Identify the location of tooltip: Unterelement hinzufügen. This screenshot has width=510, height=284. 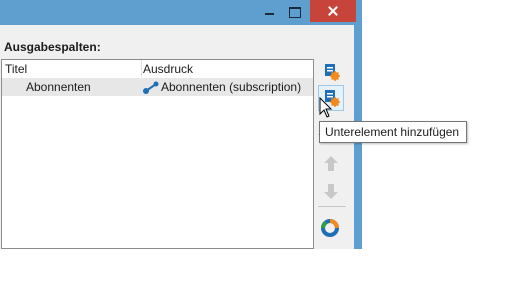
(393, 132).